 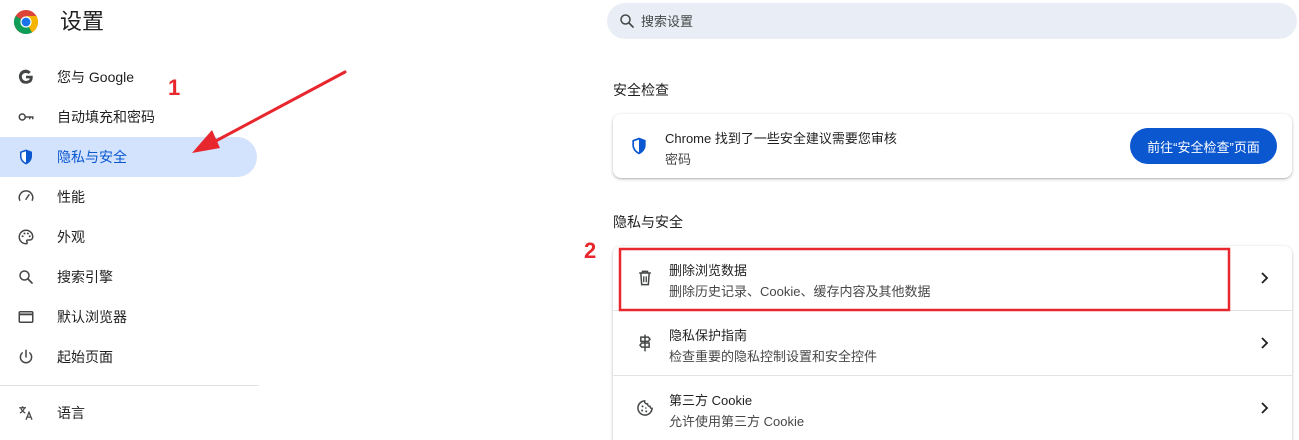 What do you see at coordinates (26, 196) in the screenshot?
I see `speedometer-icon` at bounding box center [26, 196].